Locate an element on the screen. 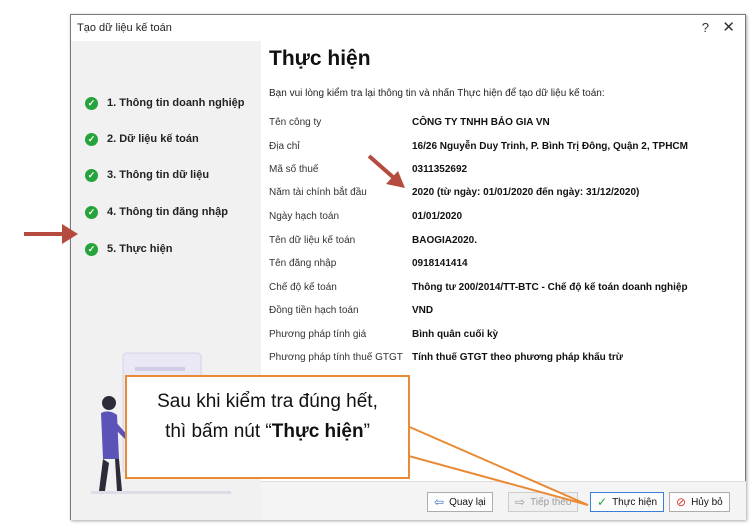 This screenshot has height=529, width=755. step-label: 5. Thực hiện is located at coordinates (140, 249).